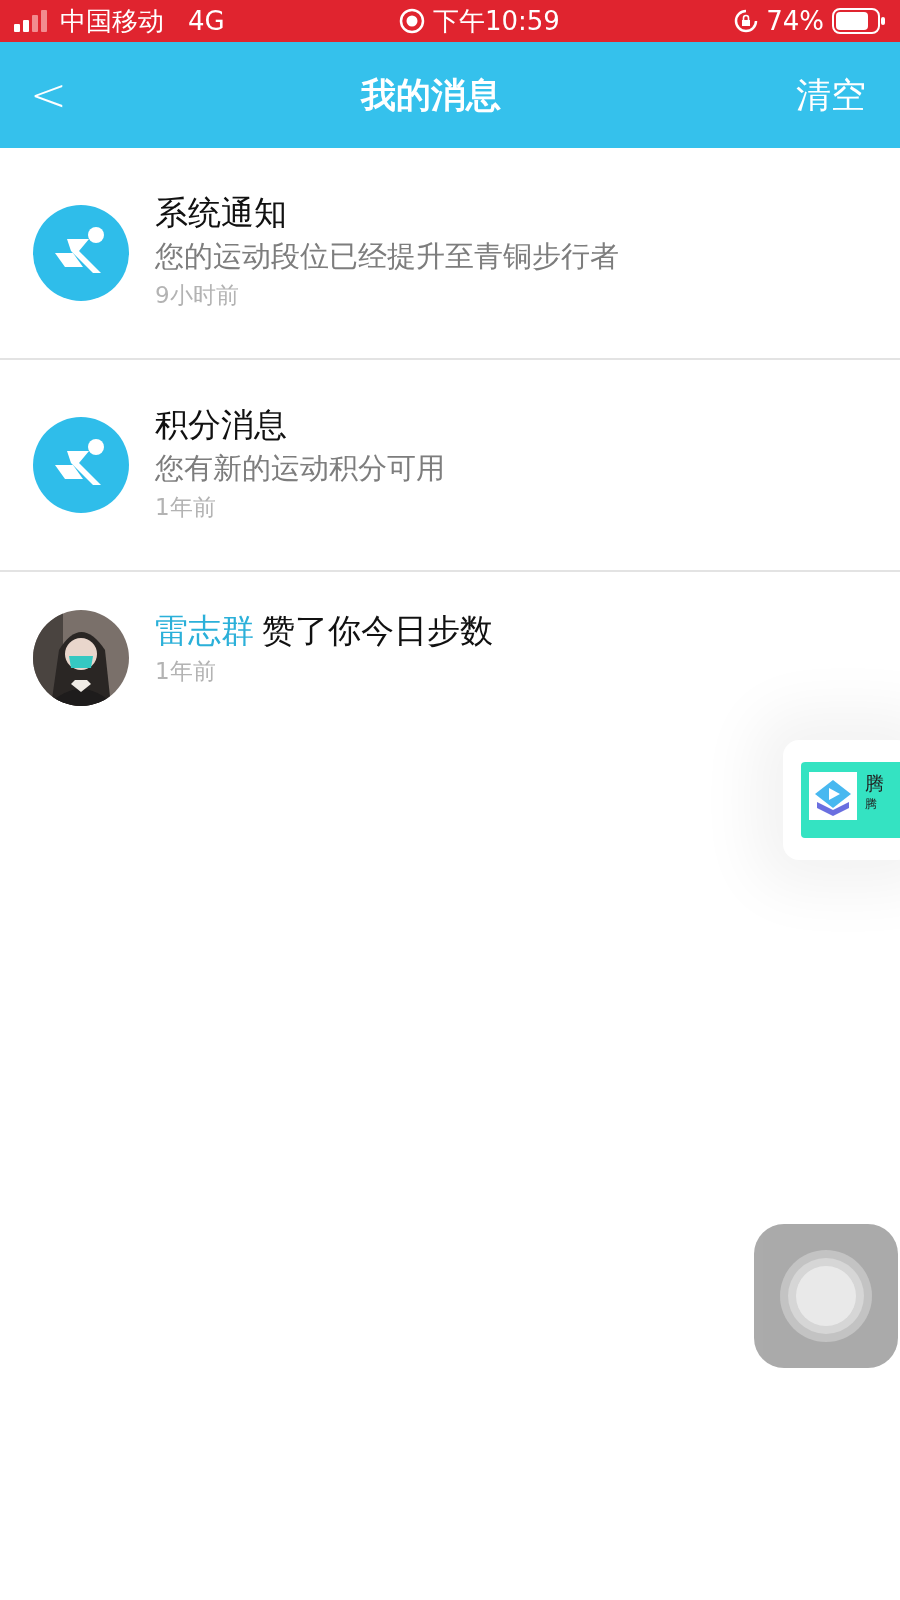  I want to click on app-name: 腾, so click(874, 783).